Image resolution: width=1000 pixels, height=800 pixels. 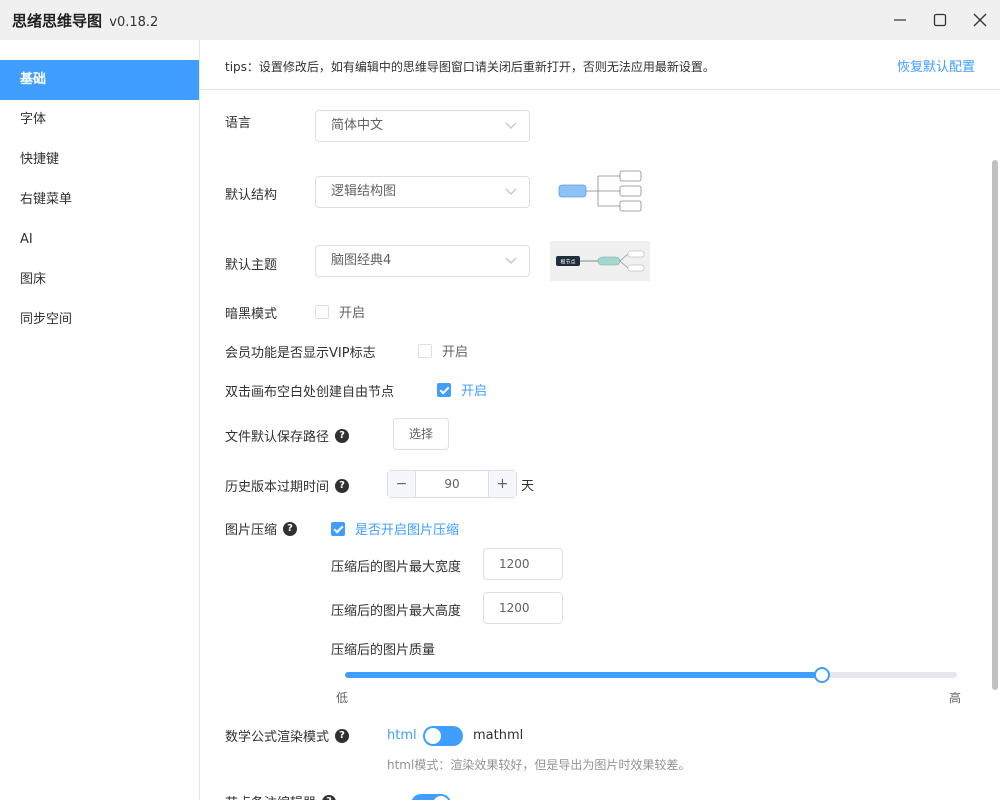 What do you see at coordinates (584, 675) in the screenshot?
I see `quality-slider-fill` at bounding box center [584, 675].